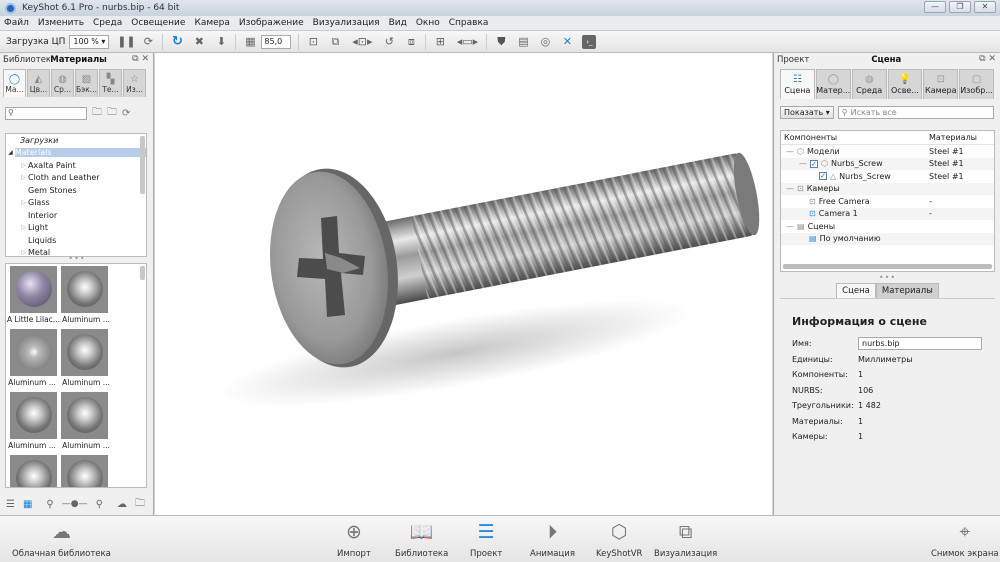  I want to click on menu-file: Файл, so click(16, 23).